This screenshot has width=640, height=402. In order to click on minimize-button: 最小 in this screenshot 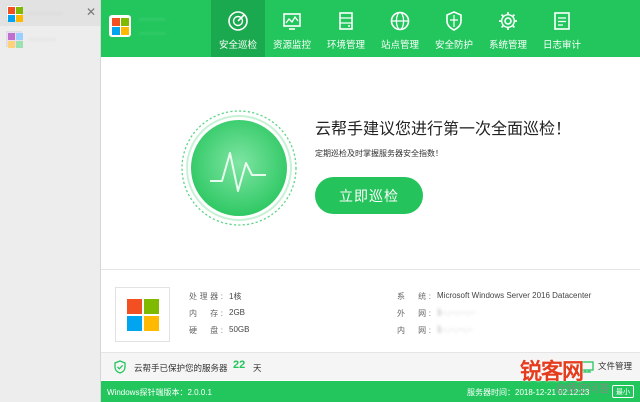, I will do `click(623, 391)`.